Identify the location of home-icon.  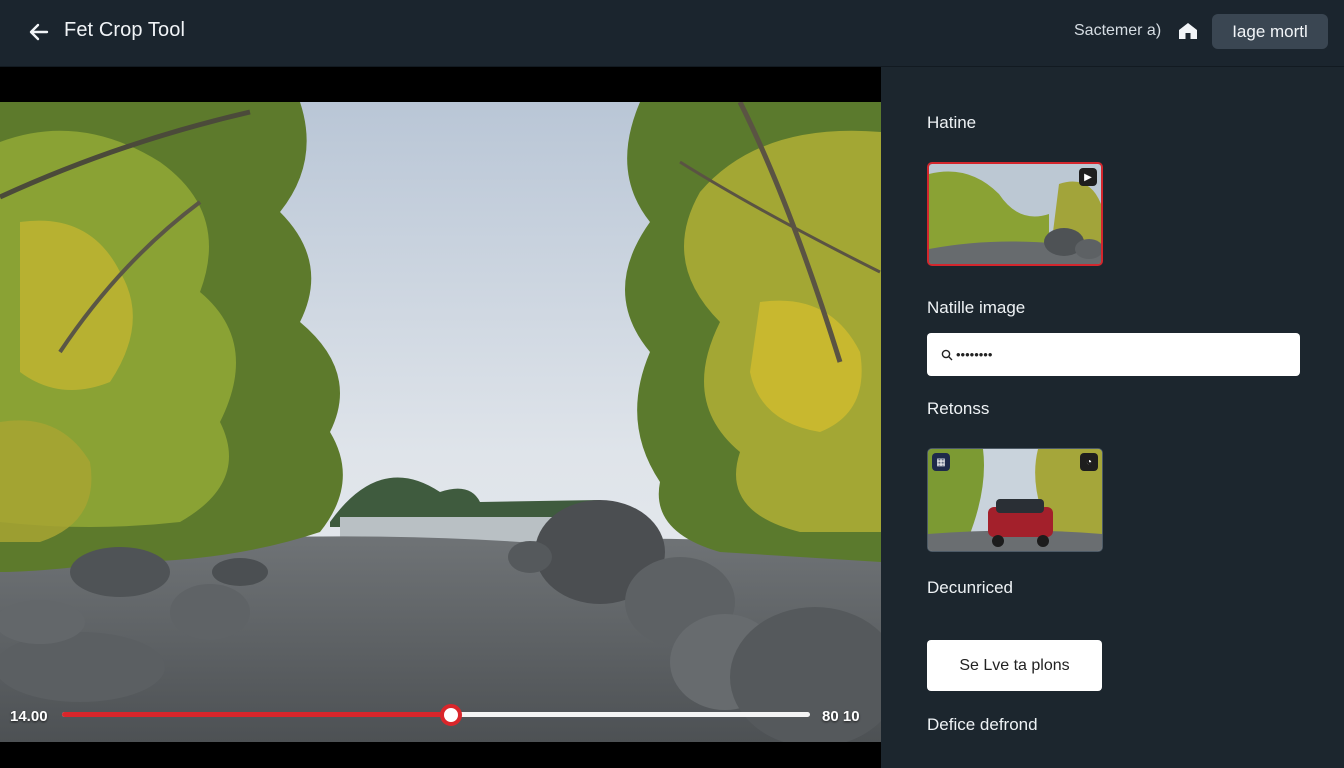
(1188, 31).